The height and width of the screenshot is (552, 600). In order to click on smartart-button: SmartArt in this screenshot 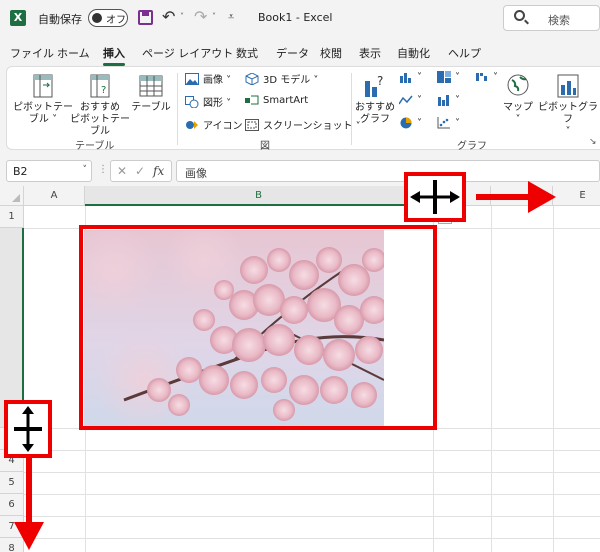, I will do `click(276, 100)`.